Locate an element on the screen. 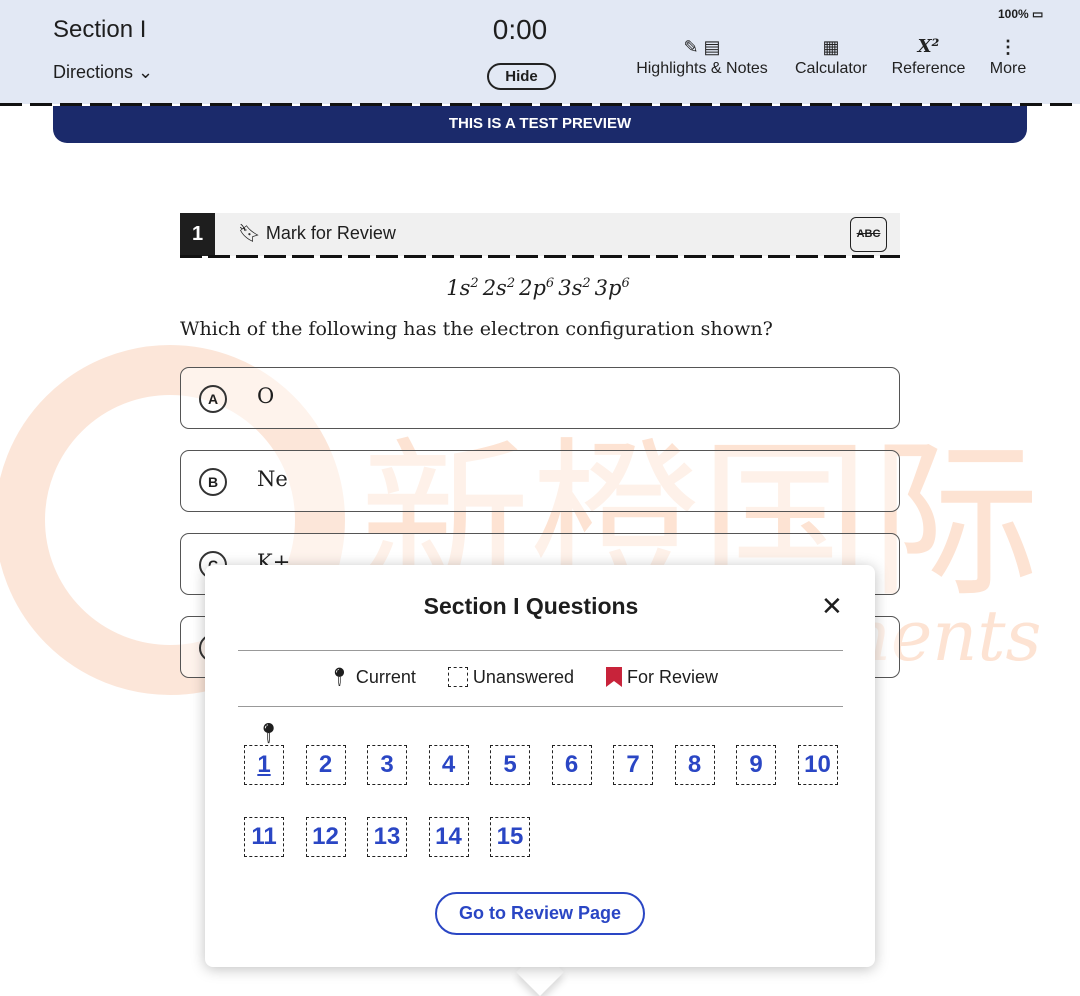 This screenshot has height=996, width=1080. bookmark-red-icon is located at coordinates (613, 677).